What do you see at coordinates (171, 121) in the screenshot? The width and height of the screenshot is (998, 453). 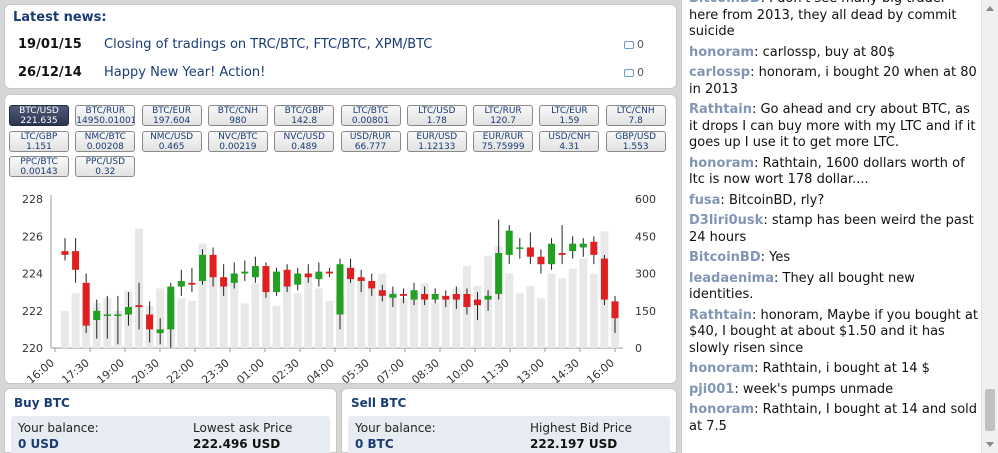 I see `pair-rate: 197.604` at bounding box center [171, 121].